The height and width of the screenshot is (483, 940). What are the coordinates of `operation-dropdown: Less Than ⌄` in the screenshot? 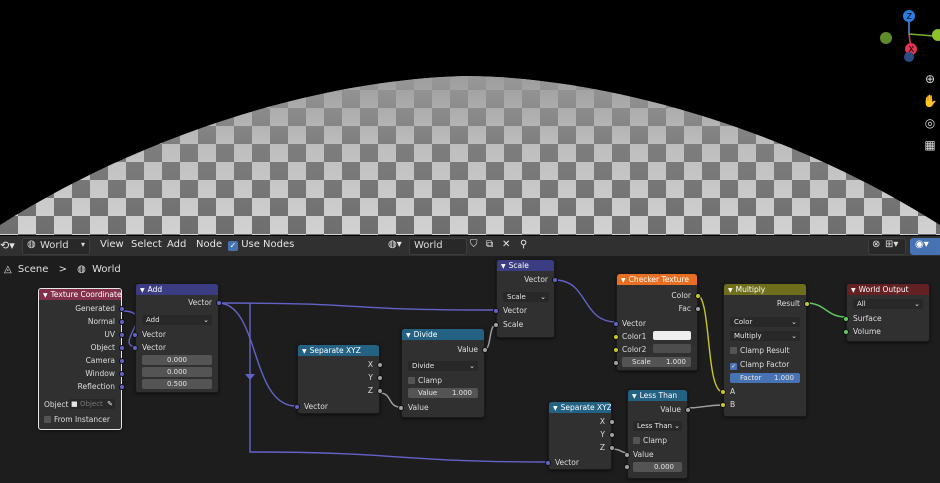 It's located at (657, 426).